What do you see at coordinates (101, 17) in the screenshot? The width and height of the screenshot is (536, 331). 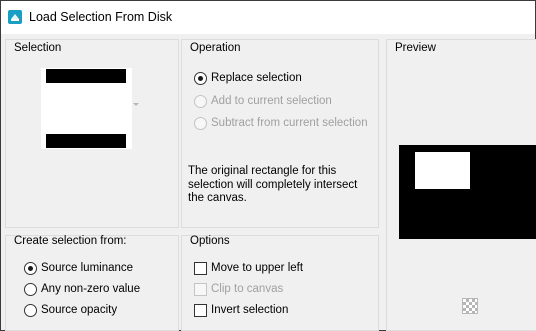 I see `window-title: Load Selection From Disk` at bounding box center [101, 17].